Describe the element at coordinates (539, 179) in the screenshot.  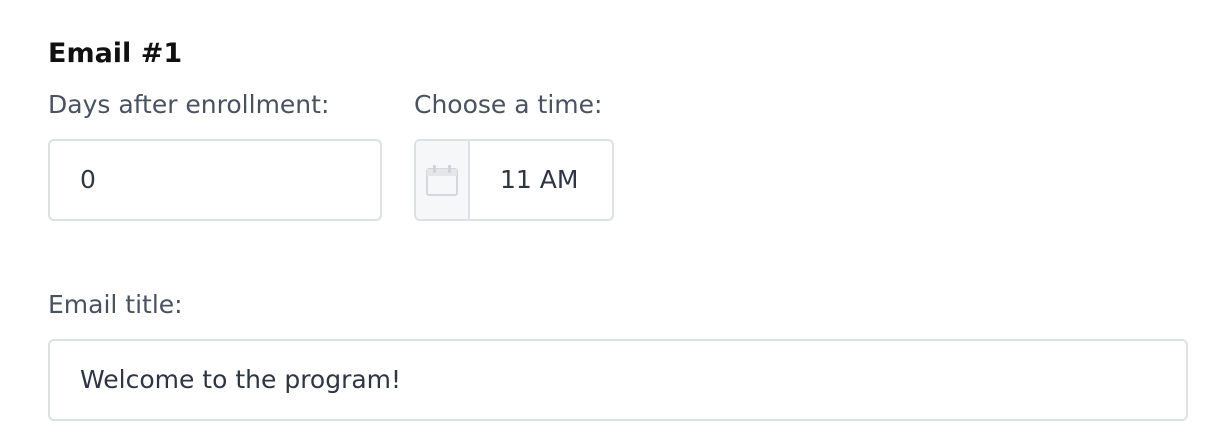
I see `time-value: 11 AM` at that location.